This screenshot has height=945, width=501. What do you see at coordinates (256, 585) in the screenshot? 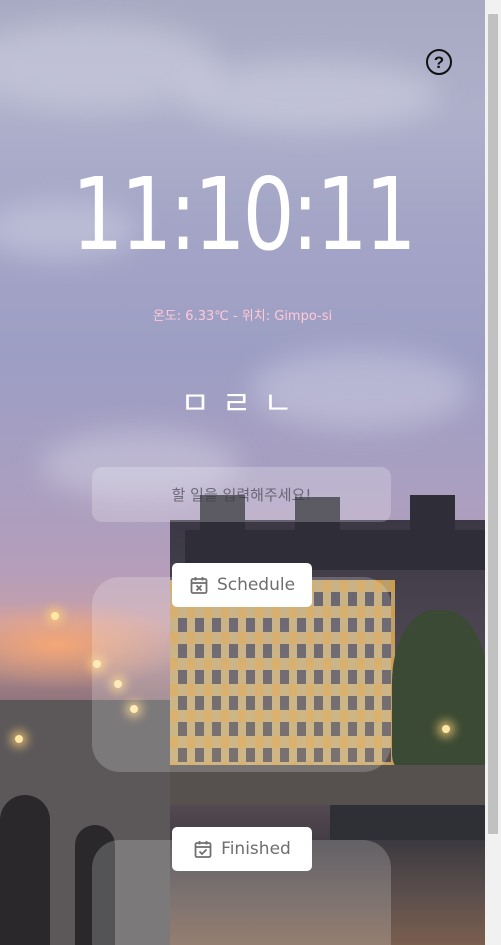
I see `schedule-button-label: Schedule` at bounding box center [256, 585].